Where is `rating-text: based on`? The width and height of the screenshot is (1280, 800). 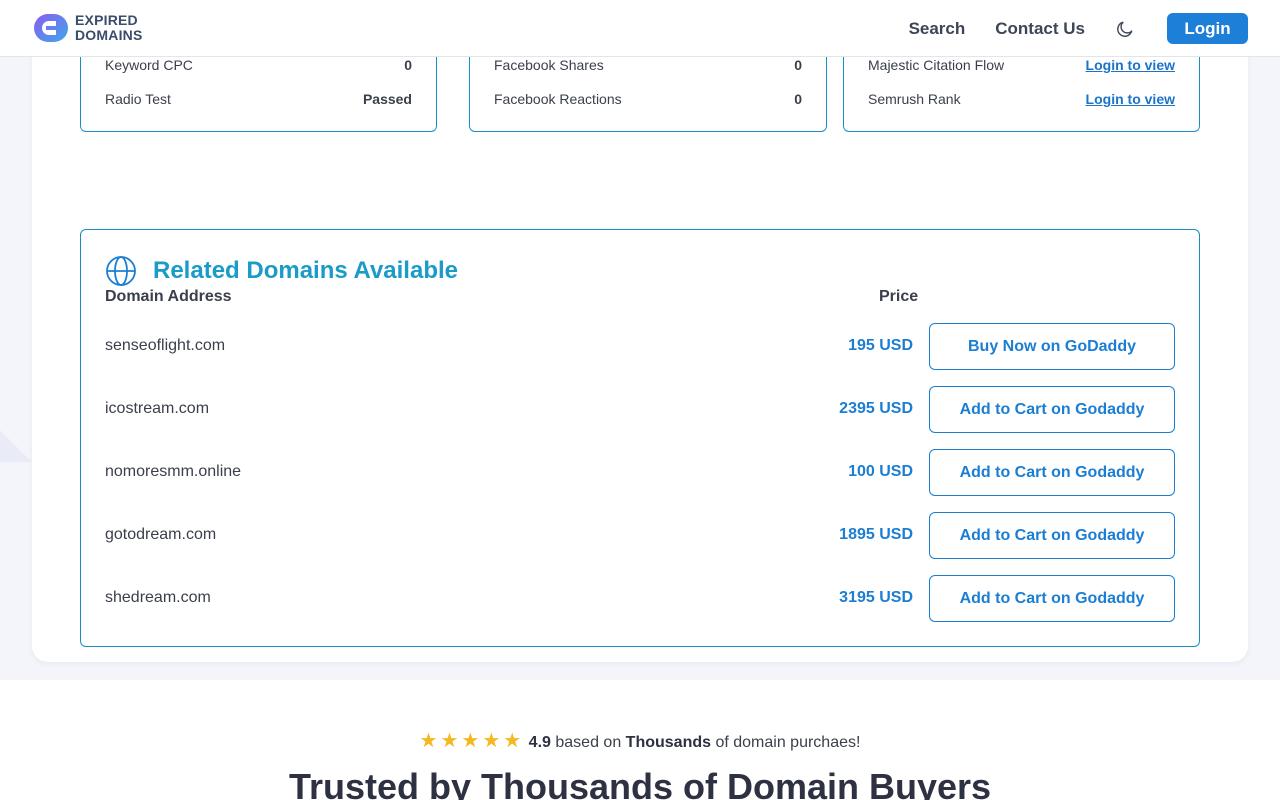 rating-text: based on is located at coordinates (588, 742).